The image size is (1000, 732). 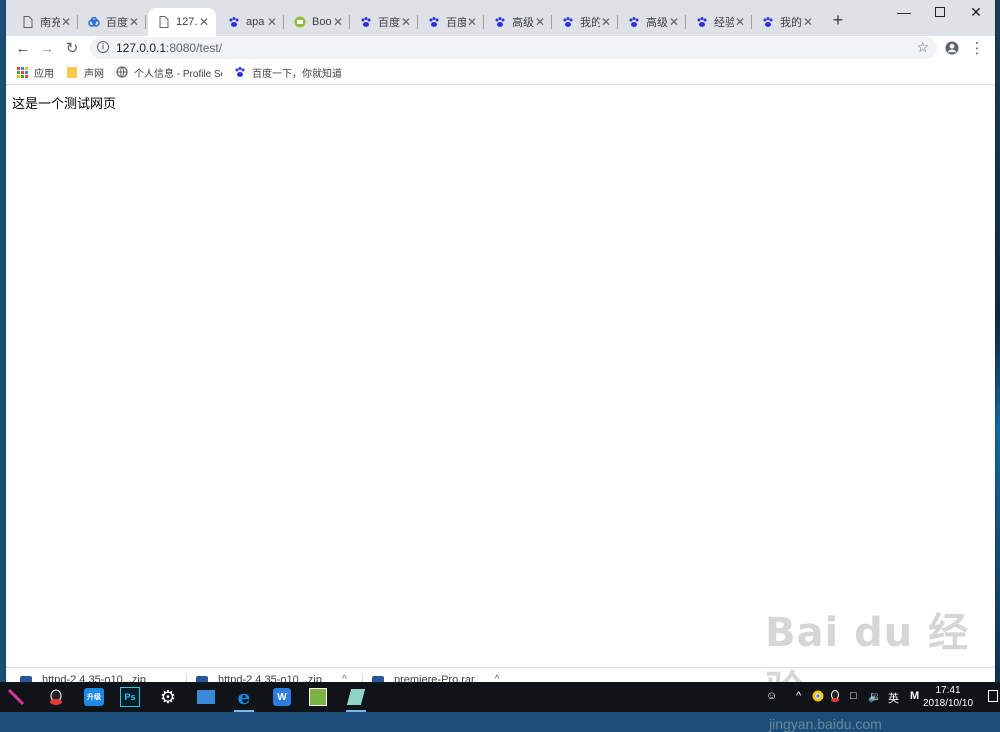 I want to click on system-clock: 17:41 2018/10/10, so click(x=948, y=697).